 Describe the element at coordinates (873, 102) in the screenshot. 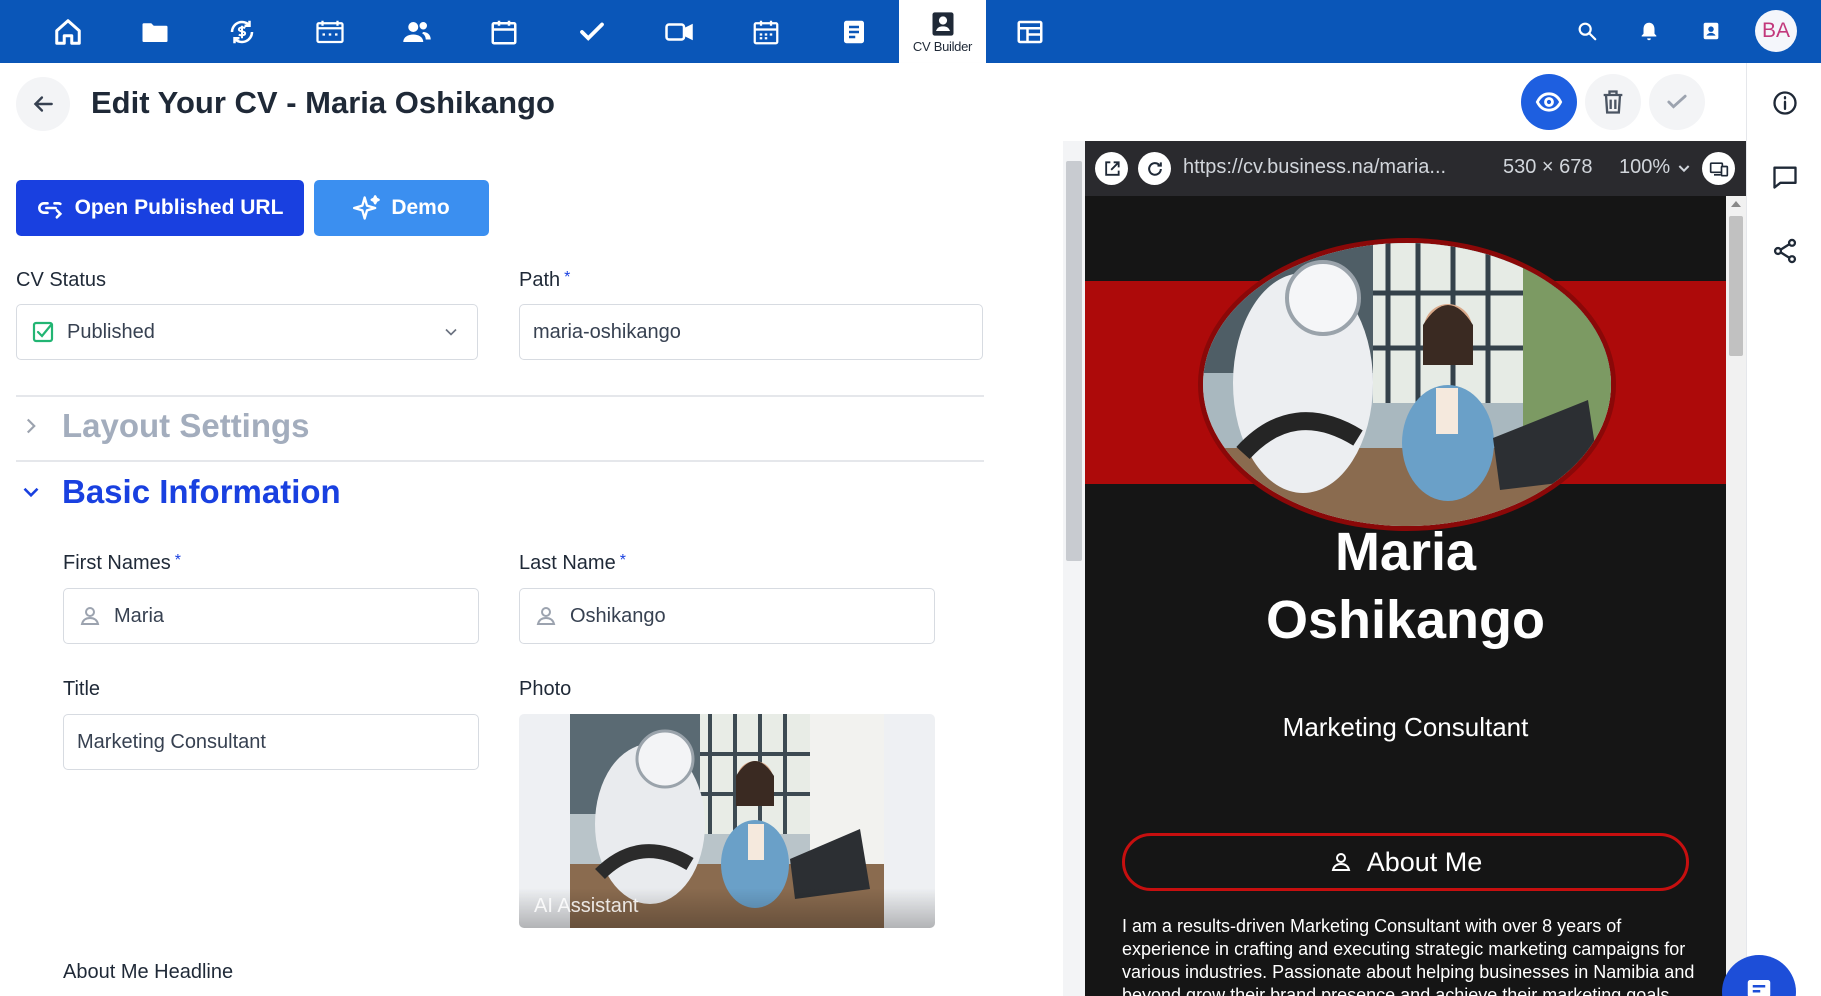

I see `page-header: Edit Your CV - Maria Oshikango` at that location.